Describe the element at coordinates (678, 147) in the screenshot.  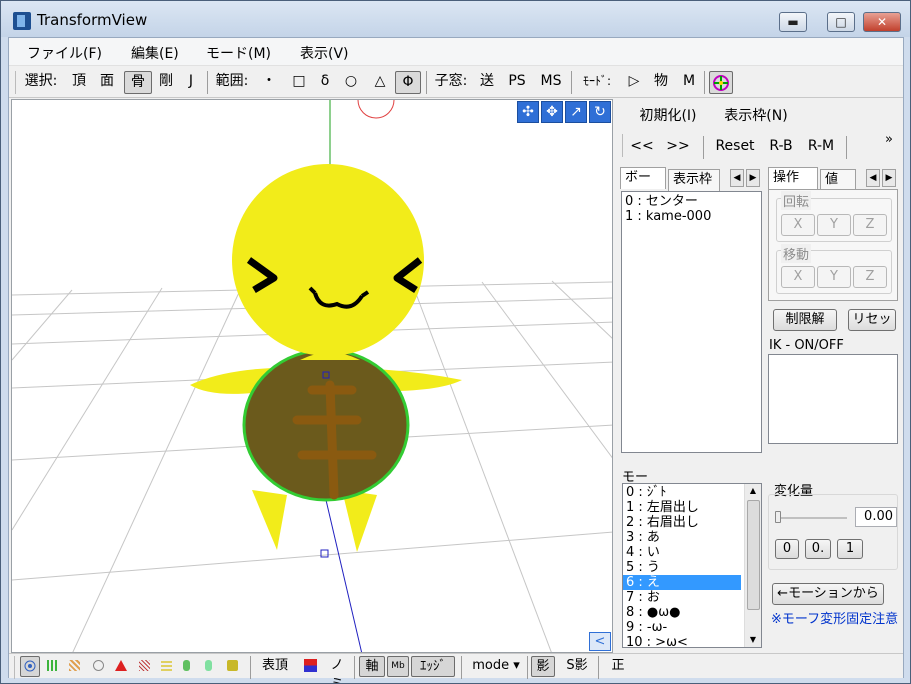
I see `next-button: >>` at that location.